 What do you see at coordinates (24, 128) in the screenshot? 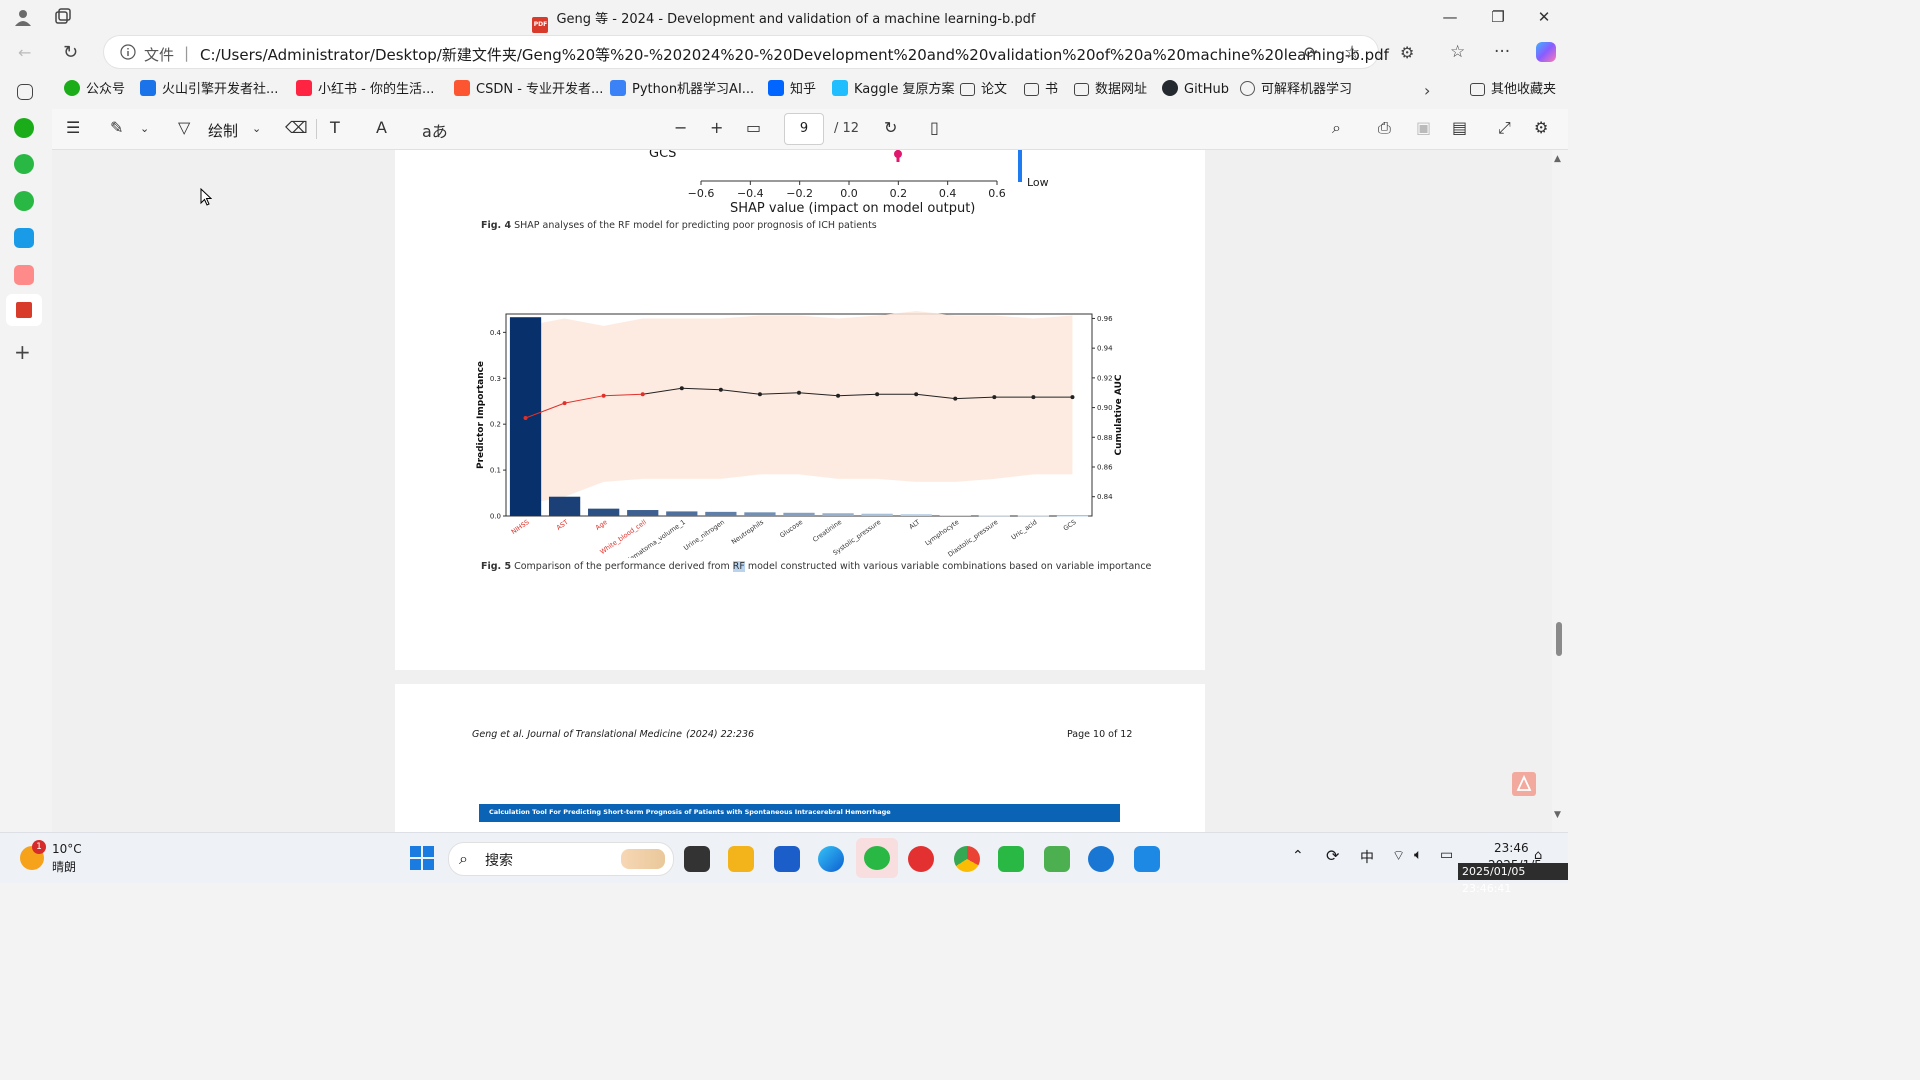
I see `sidebar-app-icon` at bounding box center [24, 128].